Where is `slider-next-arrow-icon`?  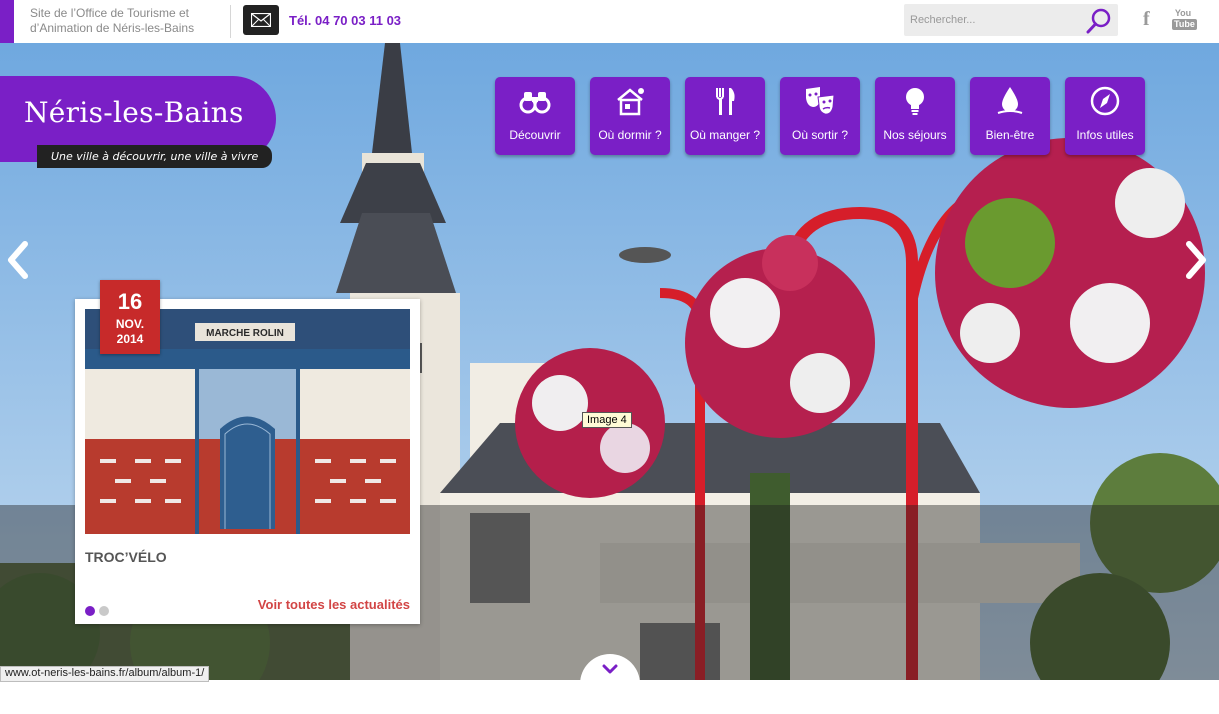
slider-next-arrow-icon is located at coordinates (1196, 260).